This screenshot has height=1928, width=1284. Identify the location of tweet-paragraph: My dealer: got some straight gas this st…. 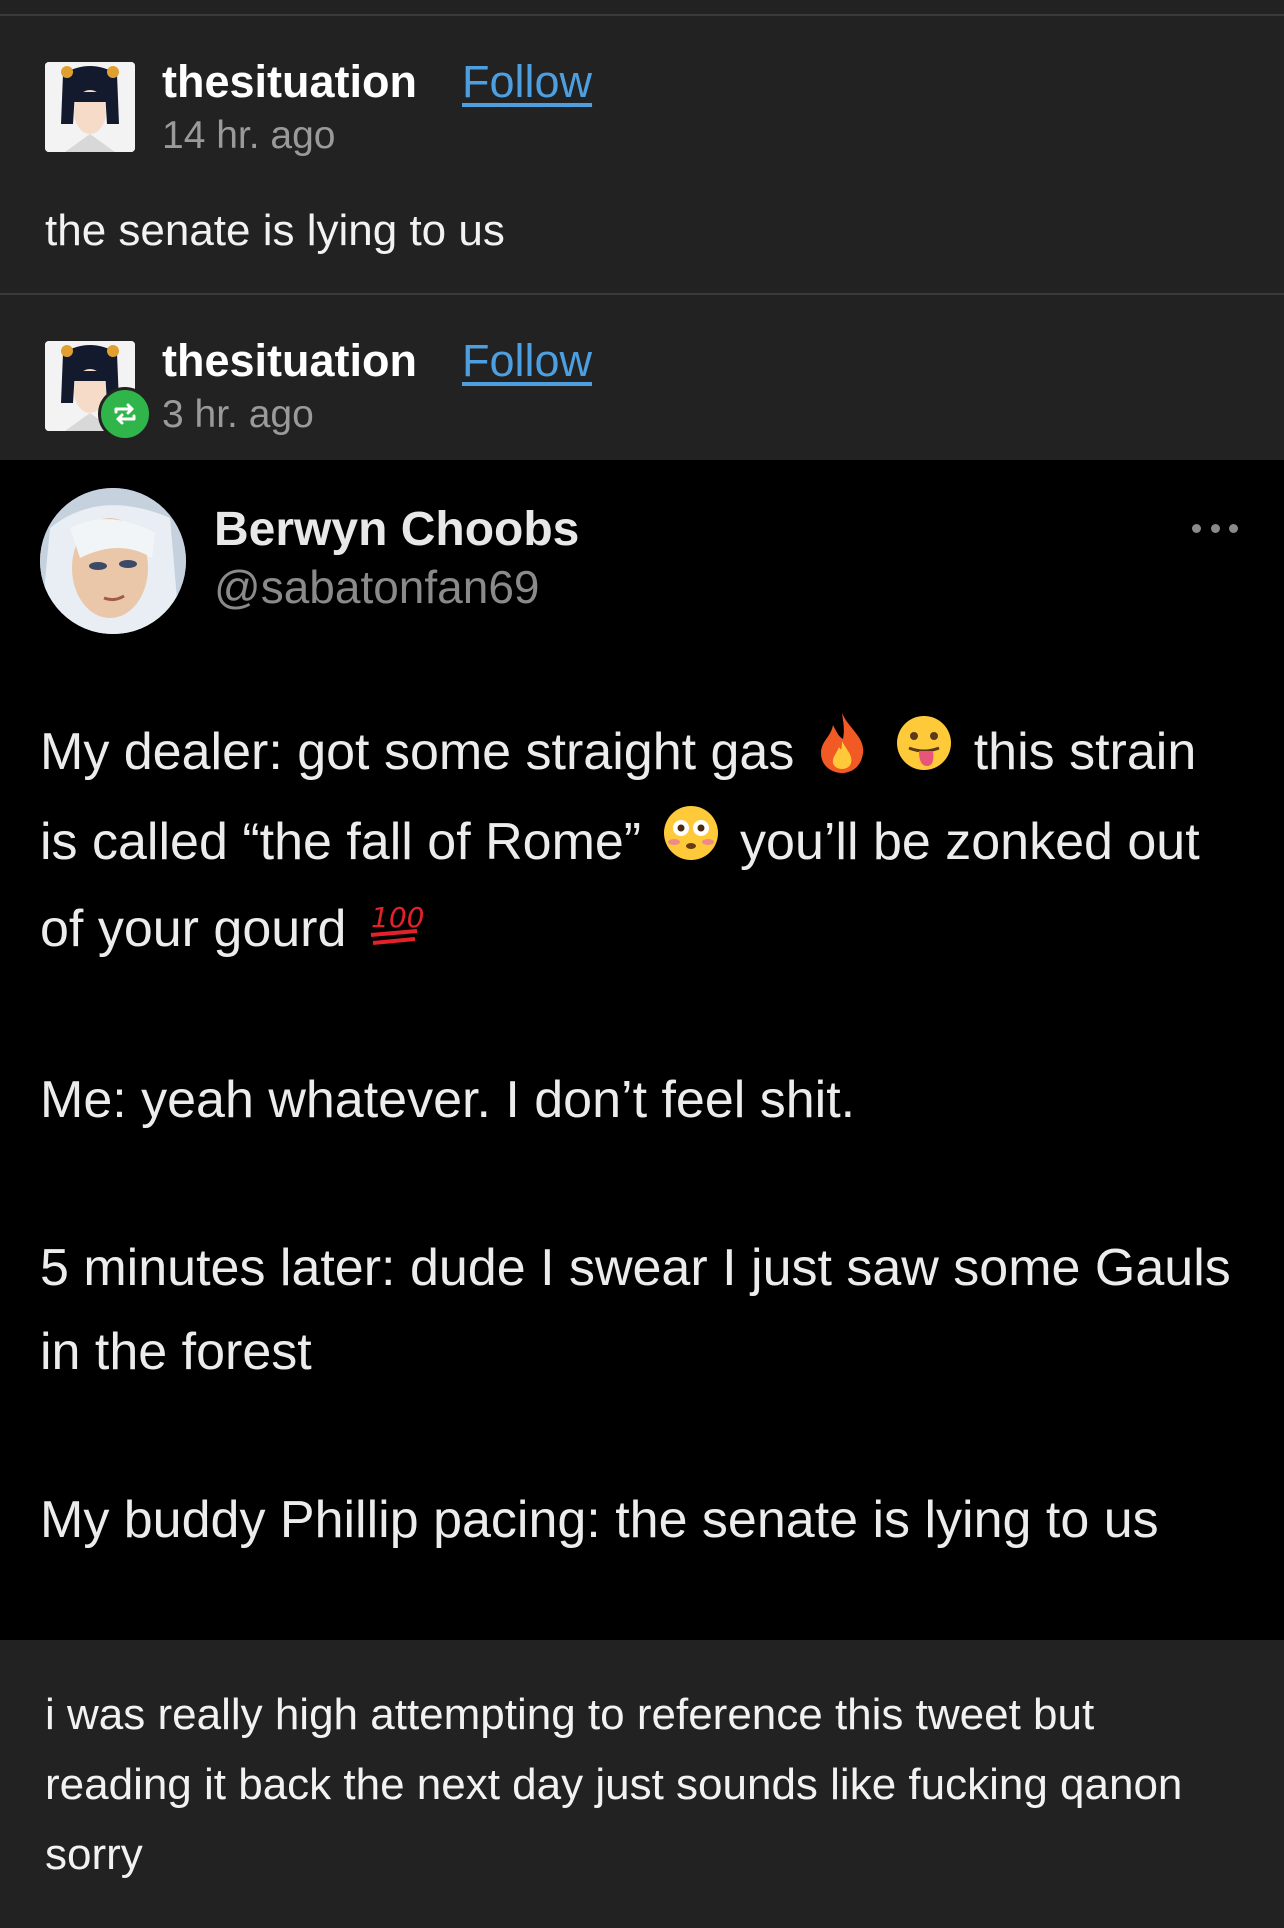
(640, 842).